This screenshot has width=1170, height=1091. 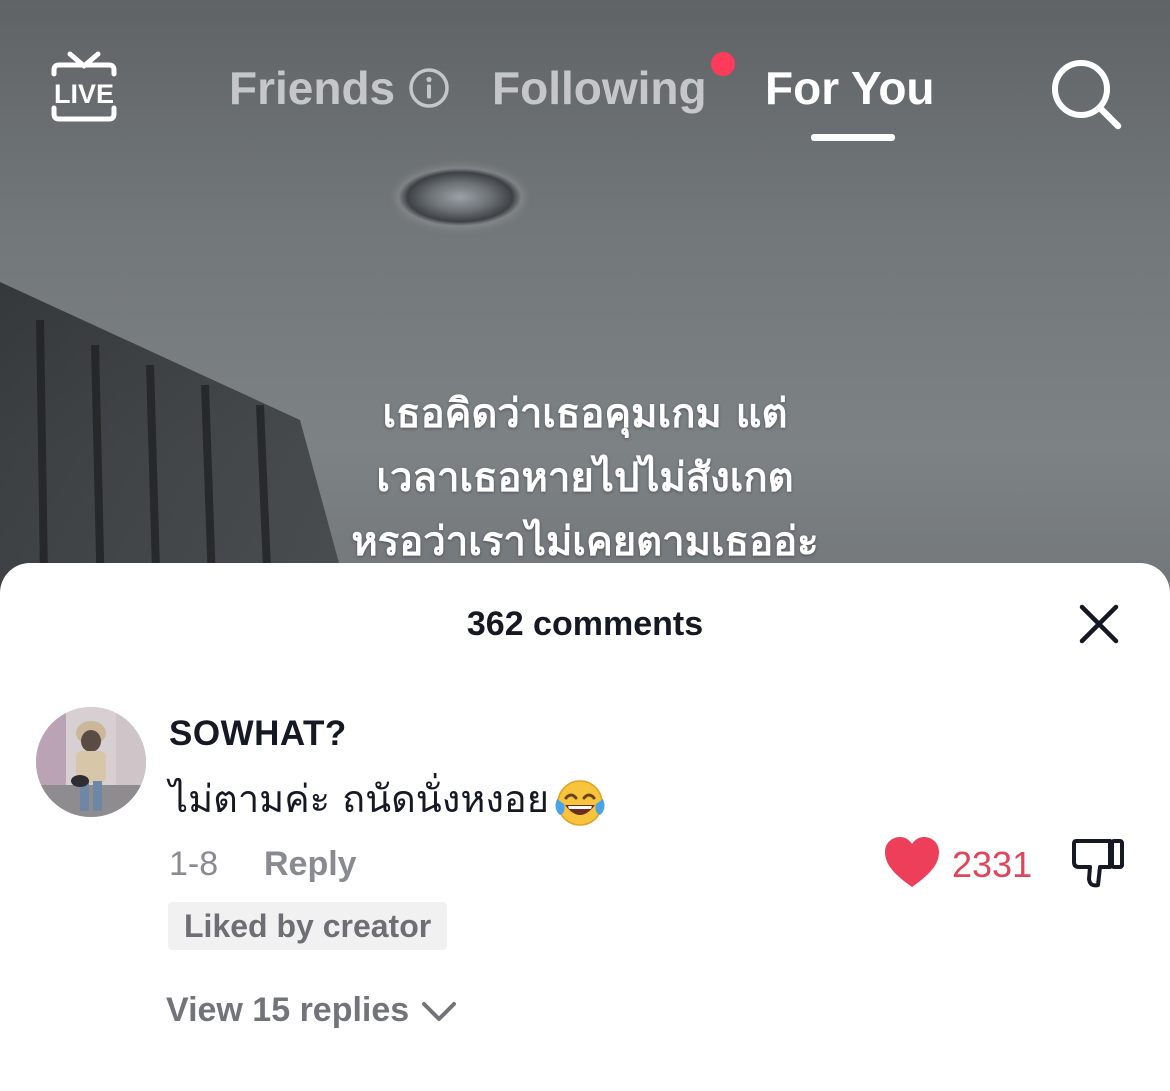 What do you see at coordinates (723, 64) in the screenshot?
I see `notification-dot` at bounding box center [723, 64].